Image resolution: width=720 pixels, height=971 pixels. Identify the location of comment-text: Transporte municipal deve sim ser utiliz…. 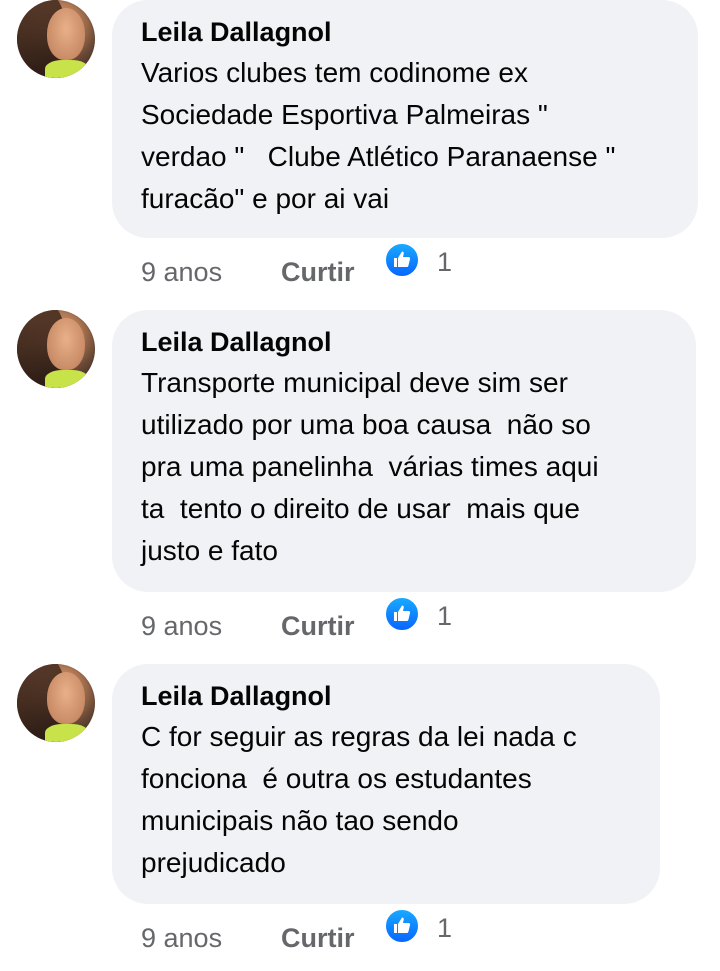
(370, 466).